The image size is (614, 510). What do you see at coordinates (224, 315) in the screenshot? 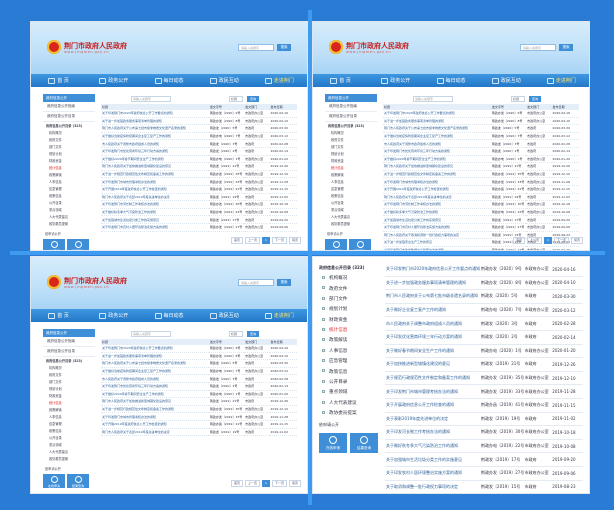
I see `nav-item: 政民互动` at bounding box center [224, 315].